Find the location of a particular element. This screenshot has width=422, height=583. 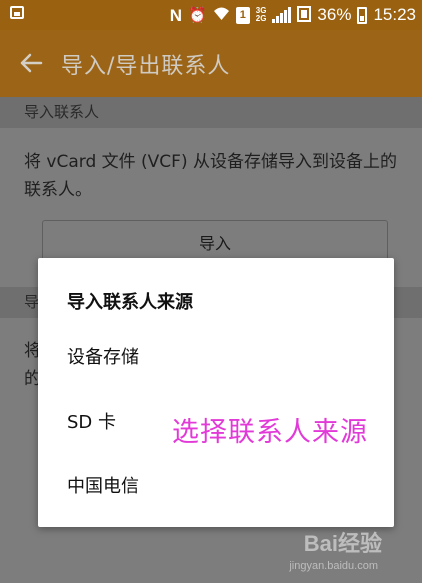

sim-icon: 1 is located at coordinates (242, 15).